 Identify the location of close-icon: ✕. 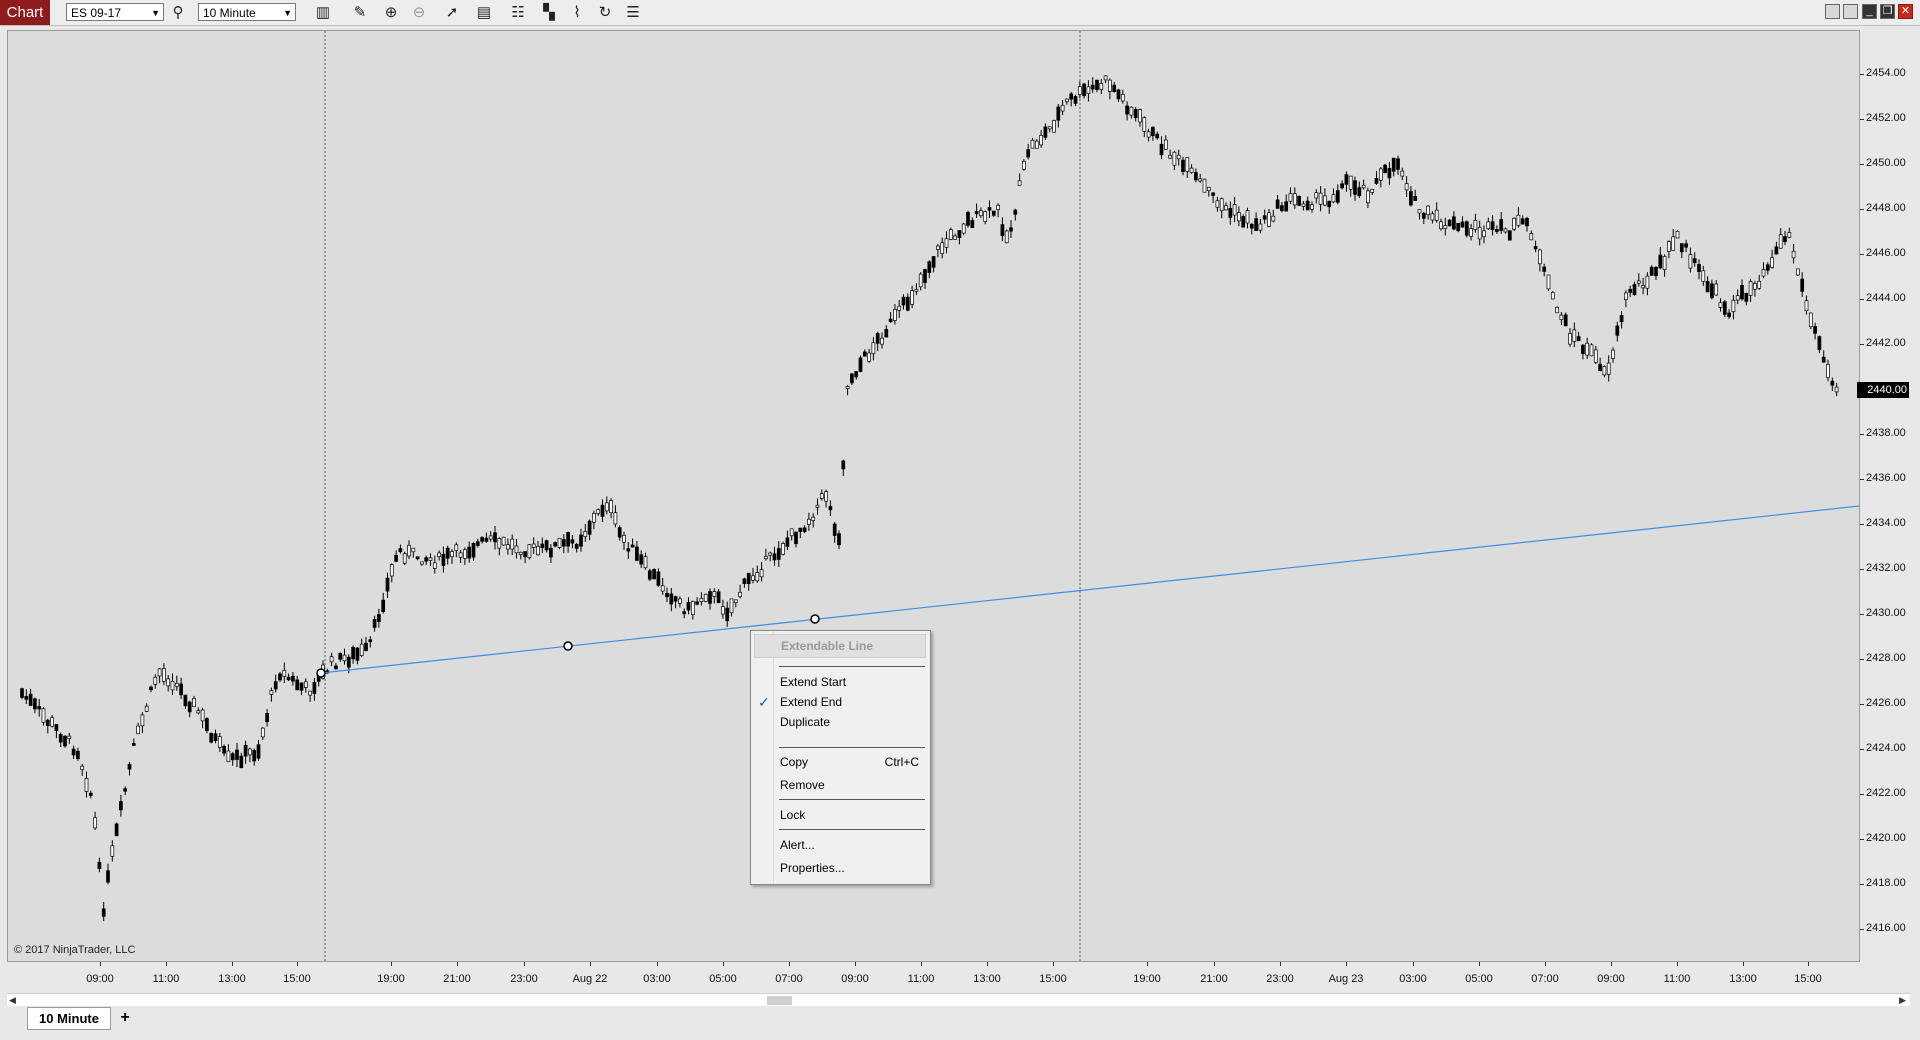
(1905, 11).